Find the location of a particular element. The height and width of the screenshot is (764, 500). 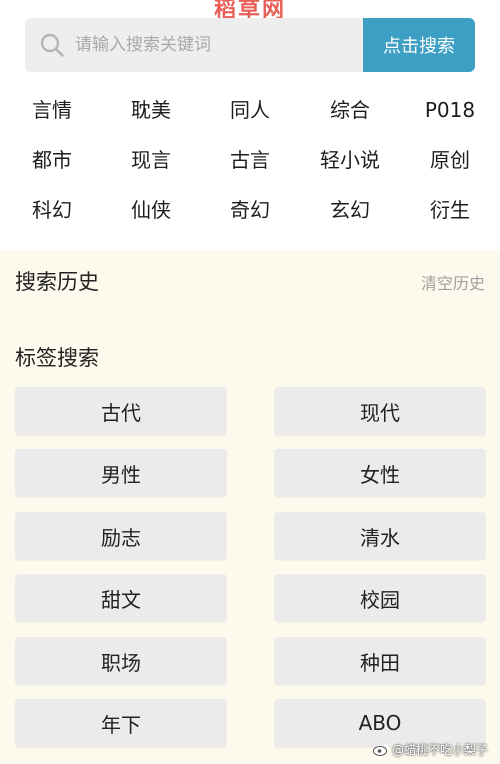

category-item: 同人 is located at coordinates (250, 110).